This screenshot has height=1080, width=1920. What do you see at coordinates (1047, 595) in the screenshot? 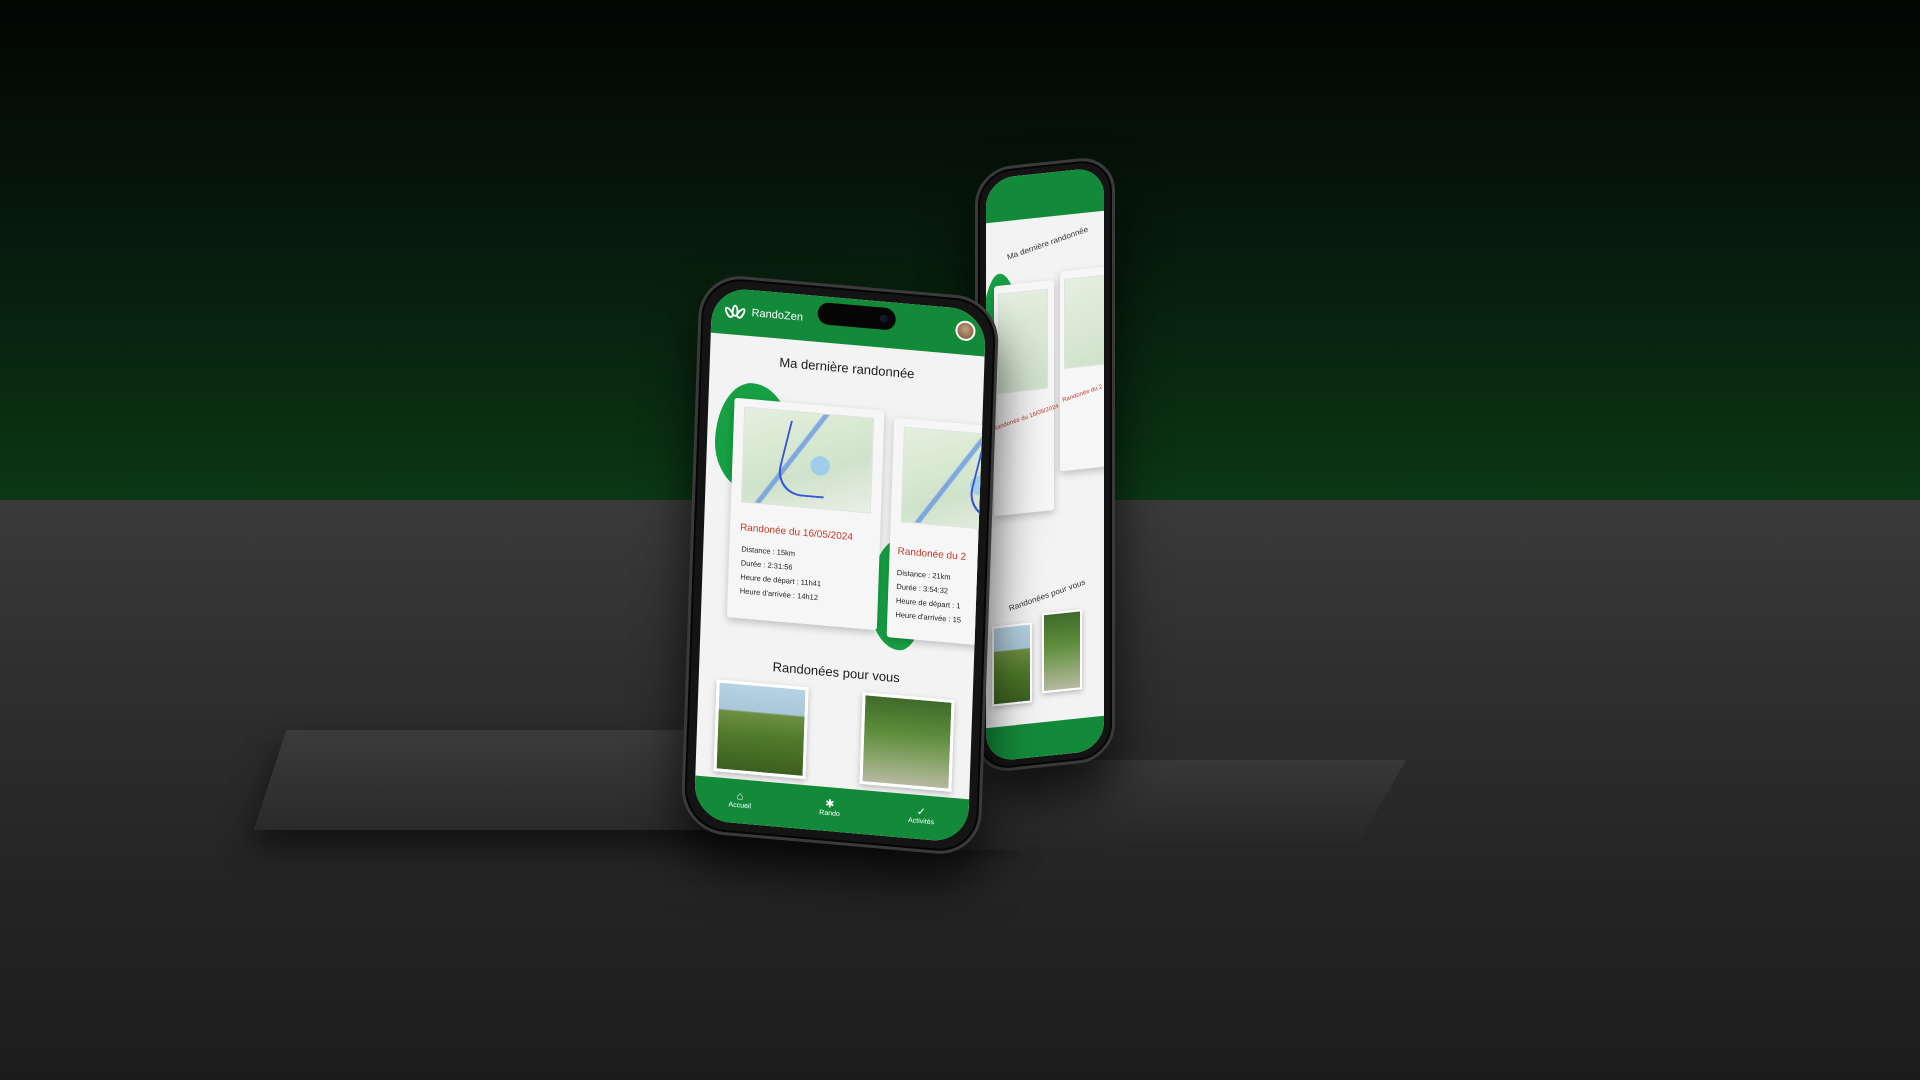
I see `back-section-title-2: Randonées pour vous` at bounding box center [1047, 595].